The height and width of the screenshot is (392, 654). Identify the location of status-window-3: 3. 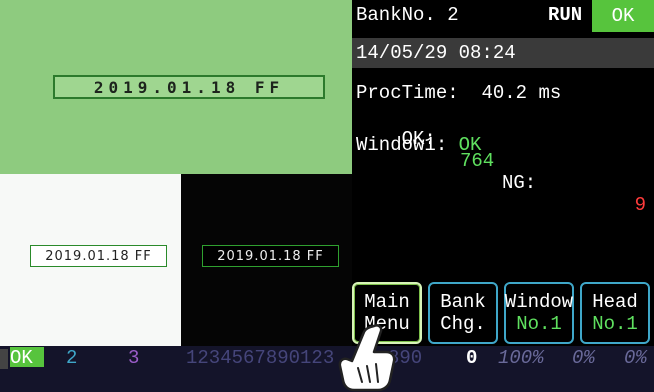
(134, 358).